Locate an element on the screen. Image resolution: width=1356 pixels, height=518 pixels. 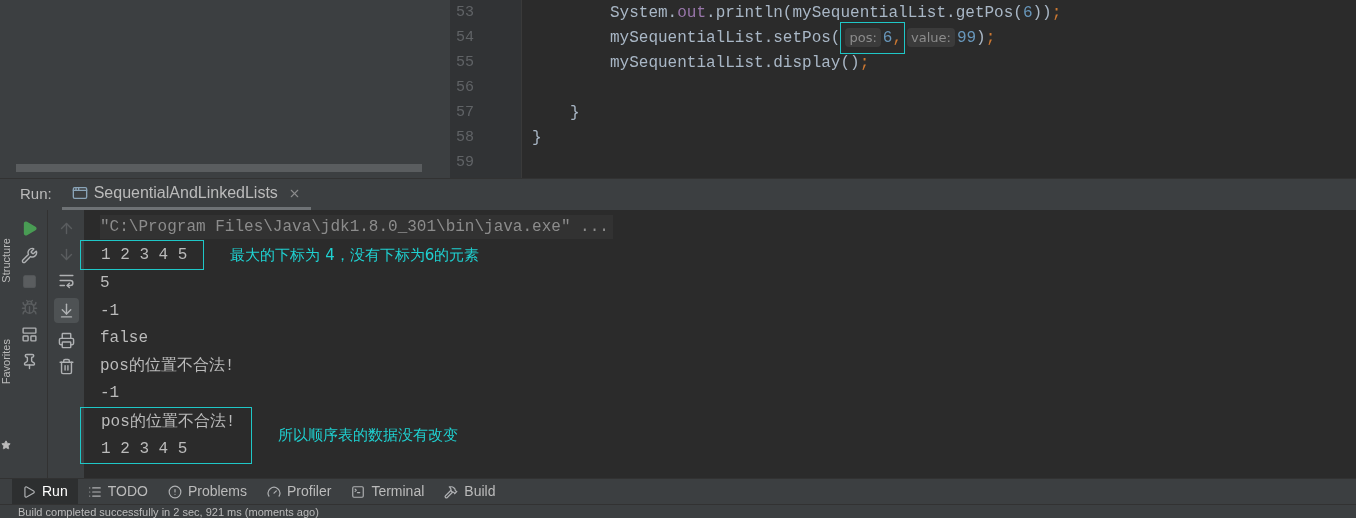
print-icon is located at coordinates (66, 340).